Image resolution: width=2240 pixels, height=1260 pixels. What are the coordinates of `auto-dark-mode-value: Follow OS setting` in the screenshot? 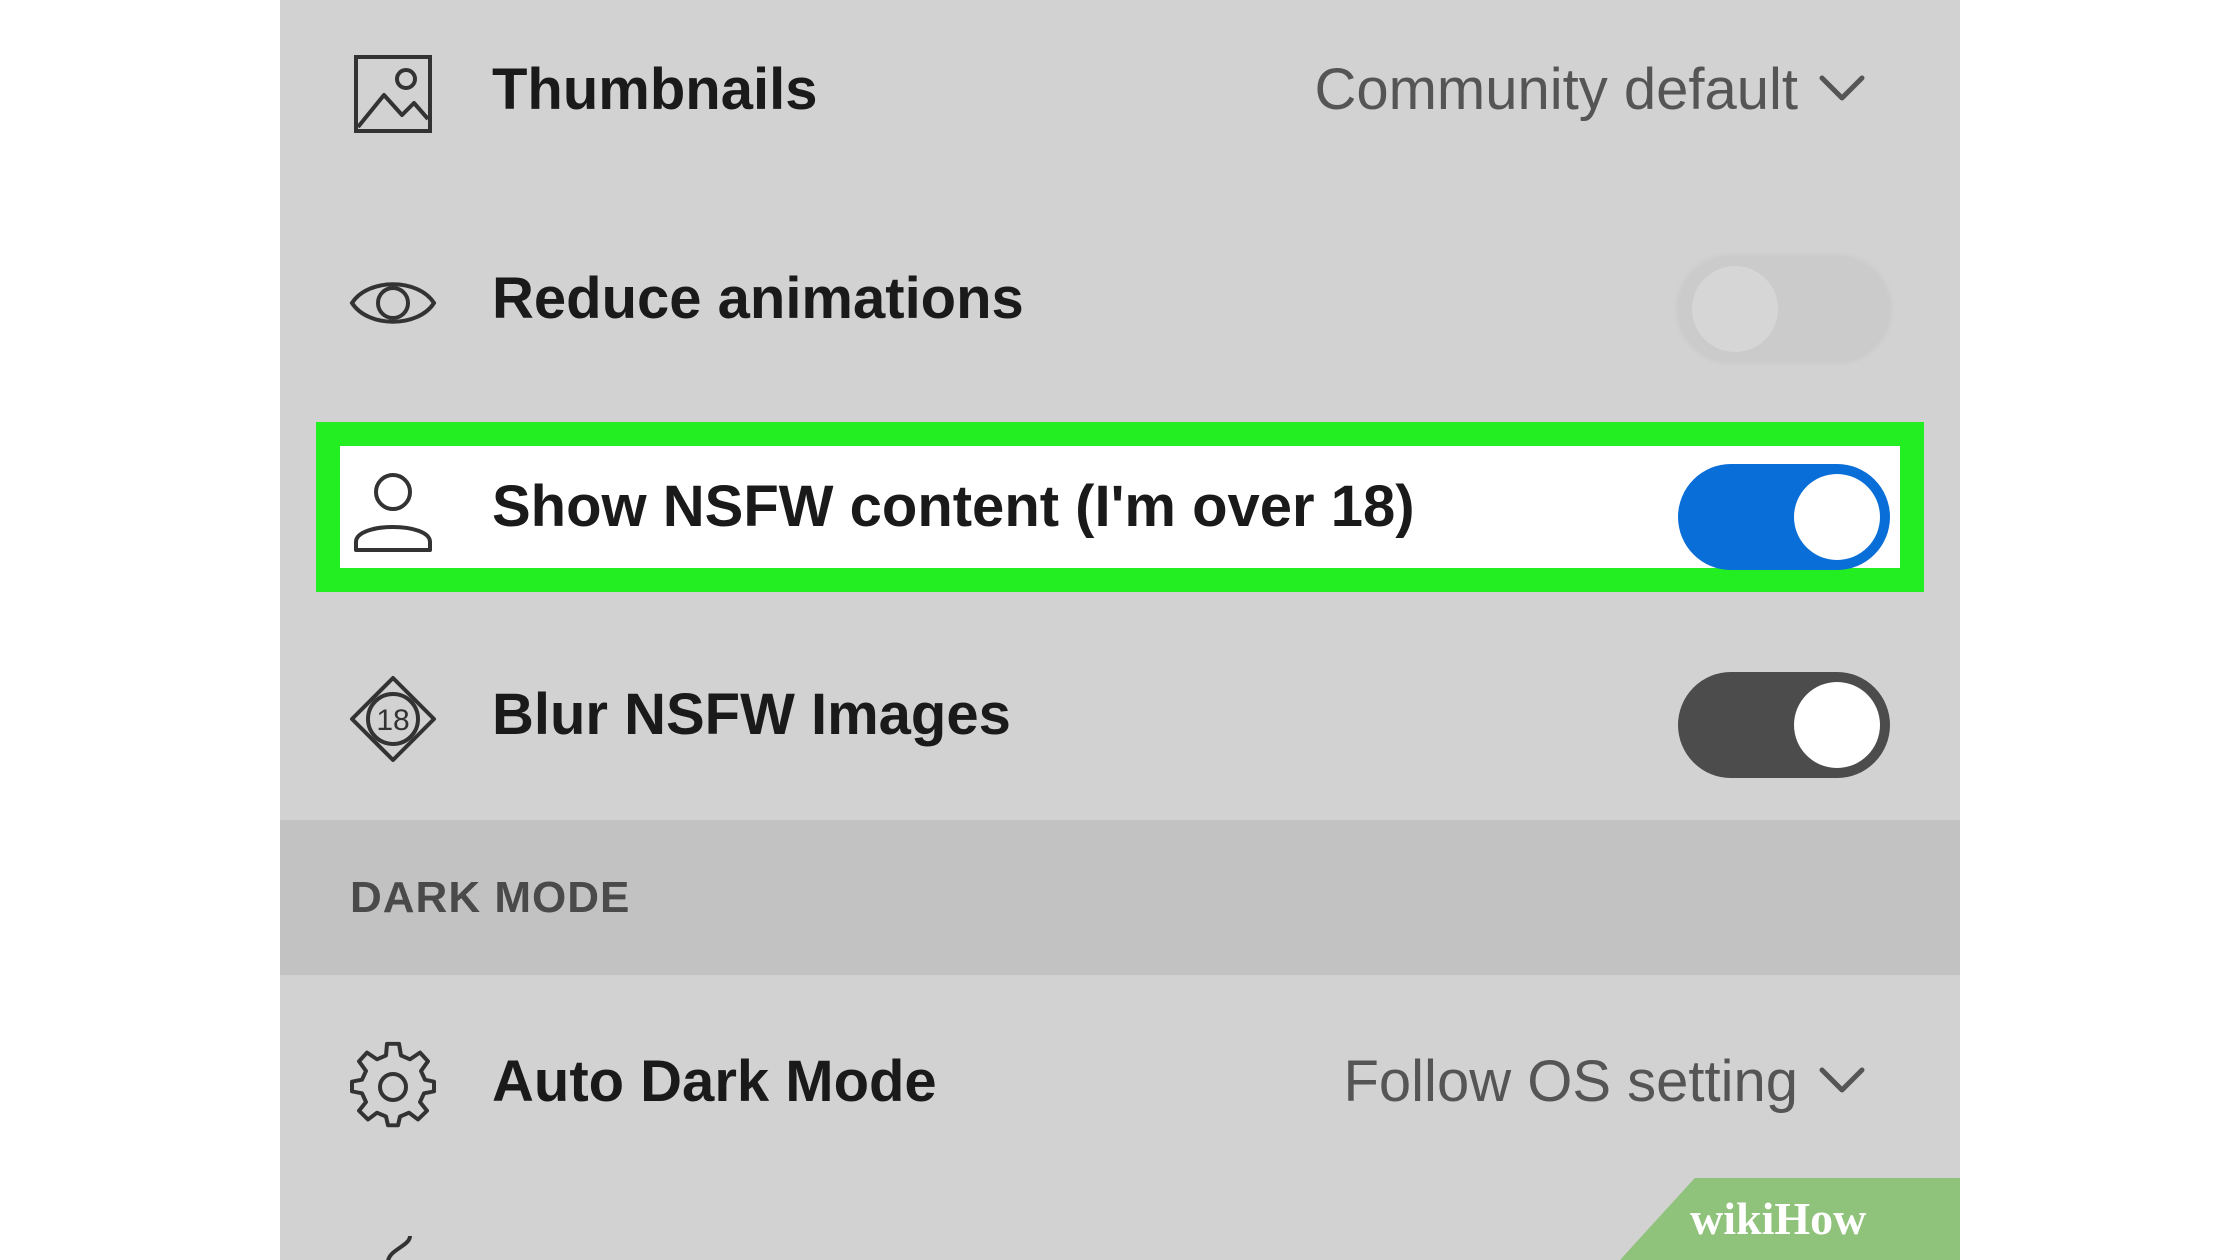 It's located at (1570, 1081).